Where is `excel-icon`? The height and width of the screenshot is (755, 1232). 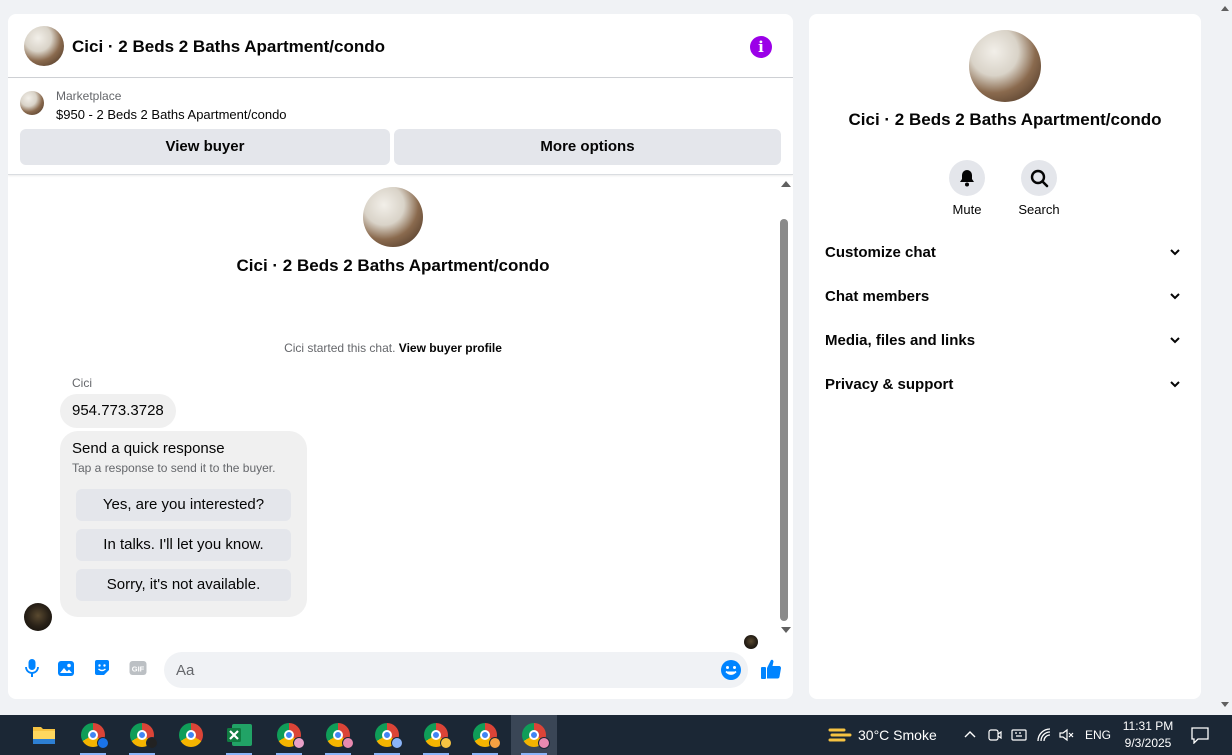
excel-icon is located at coordinates (239, 735).